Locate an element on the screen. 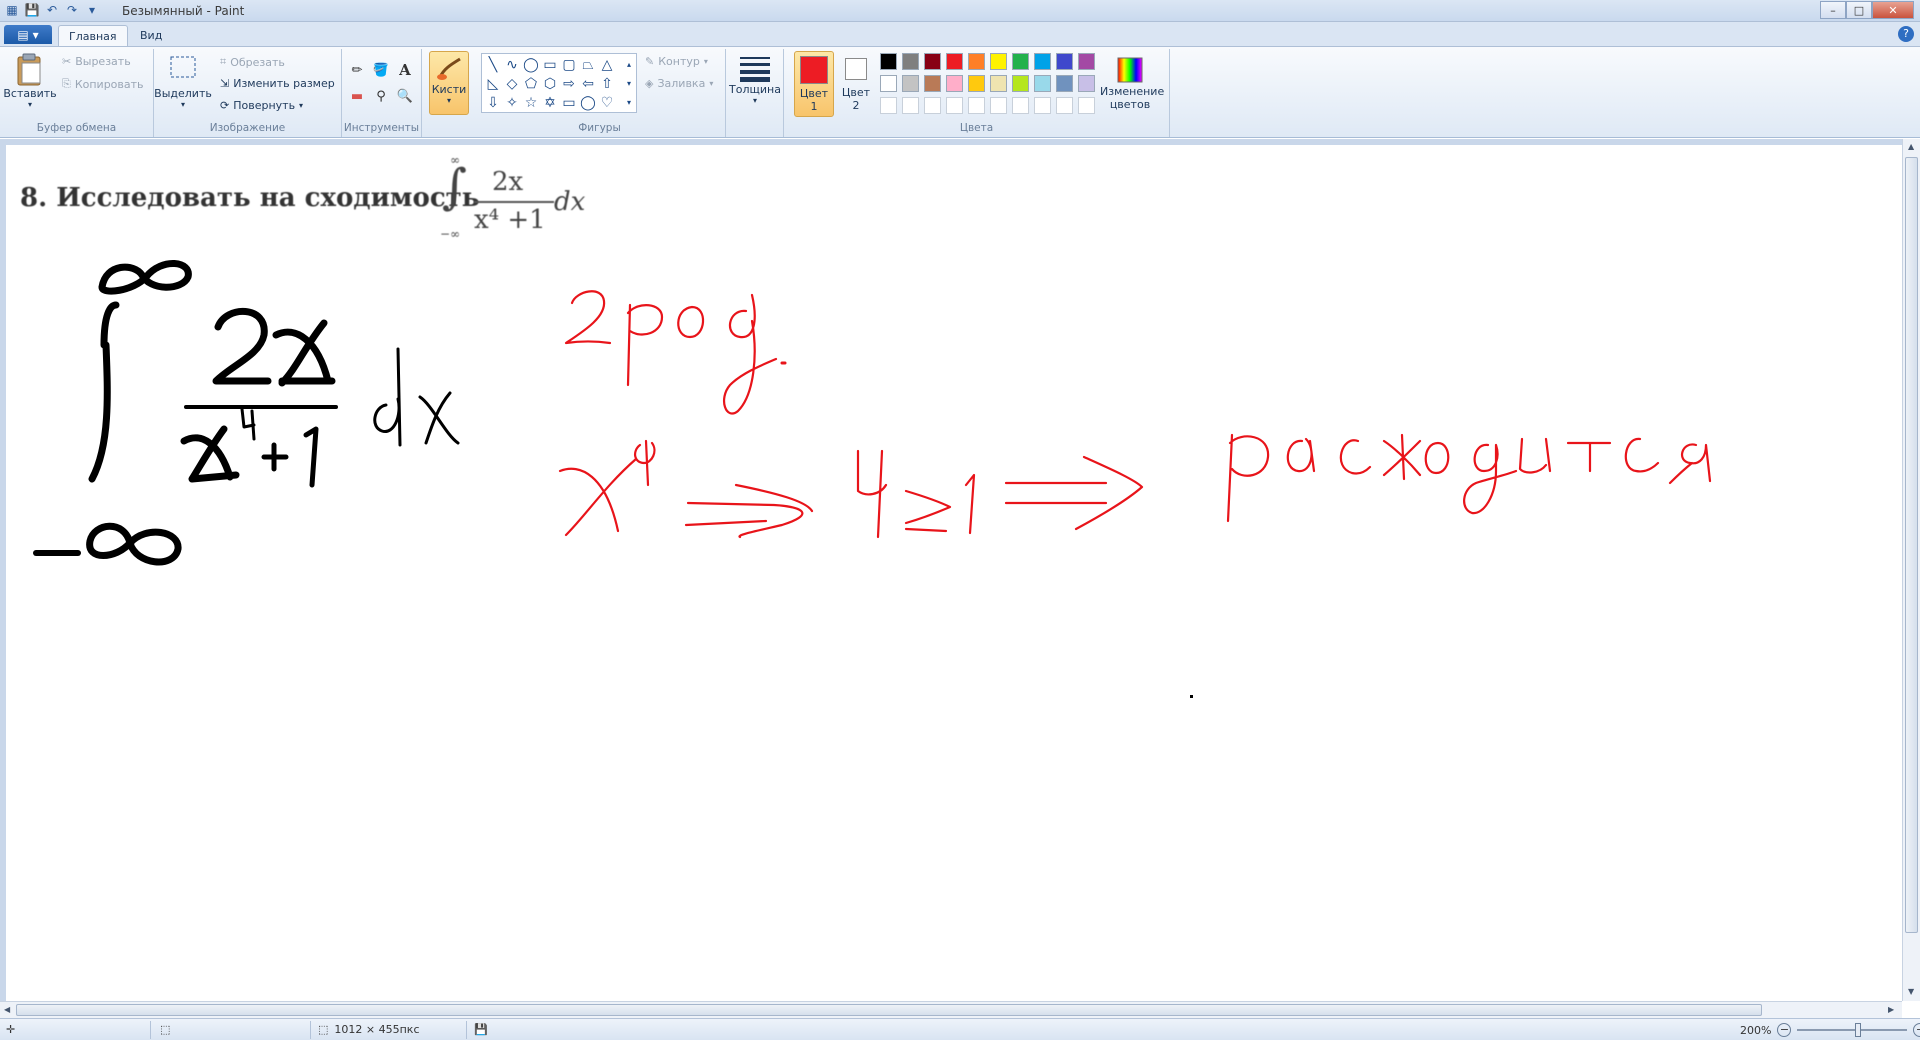  color1-button: Цвет 1 is located at coordinates (814, 84).